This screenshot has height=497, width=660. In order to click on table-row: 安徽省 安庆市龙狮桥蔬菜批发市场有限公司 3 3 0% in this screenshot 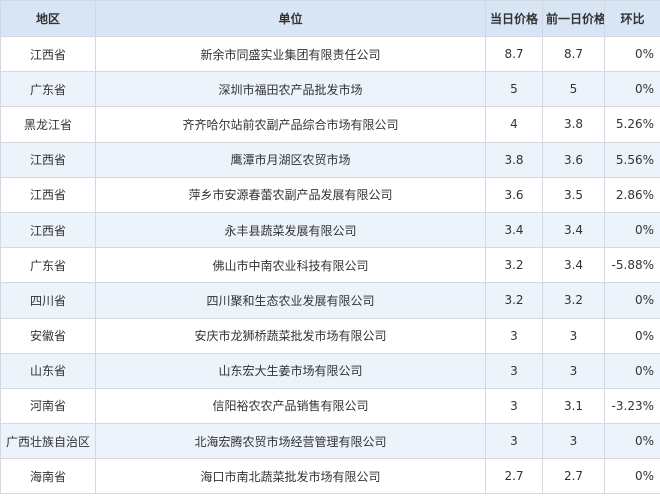, I will do `click(330, 335)`.